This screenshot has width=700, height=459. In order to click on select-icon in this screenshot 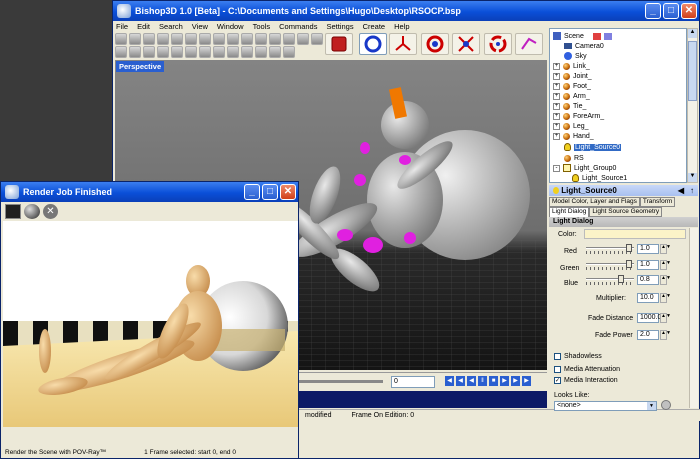, I will do `click(233, 51)`.